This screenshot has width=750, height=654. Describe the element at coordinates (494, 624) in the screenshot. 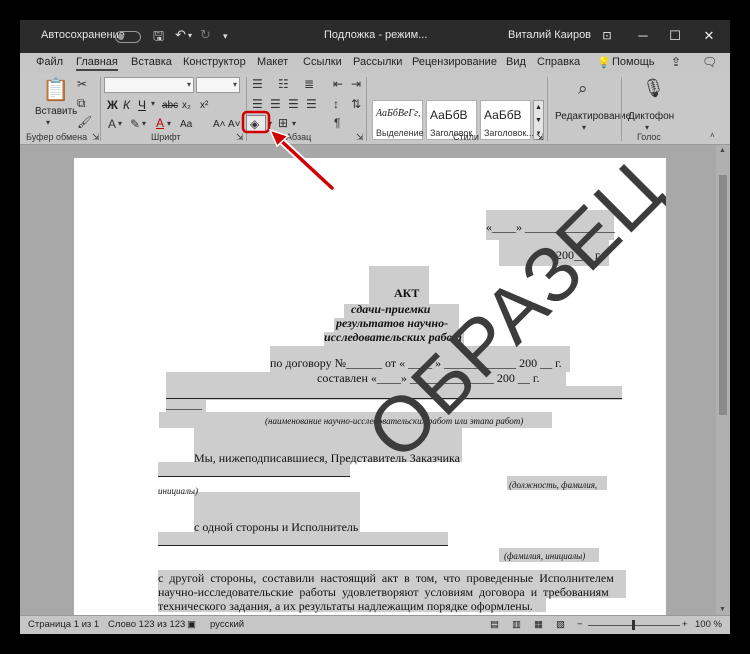

I see `focus-mode-icon: ▤` at that location.